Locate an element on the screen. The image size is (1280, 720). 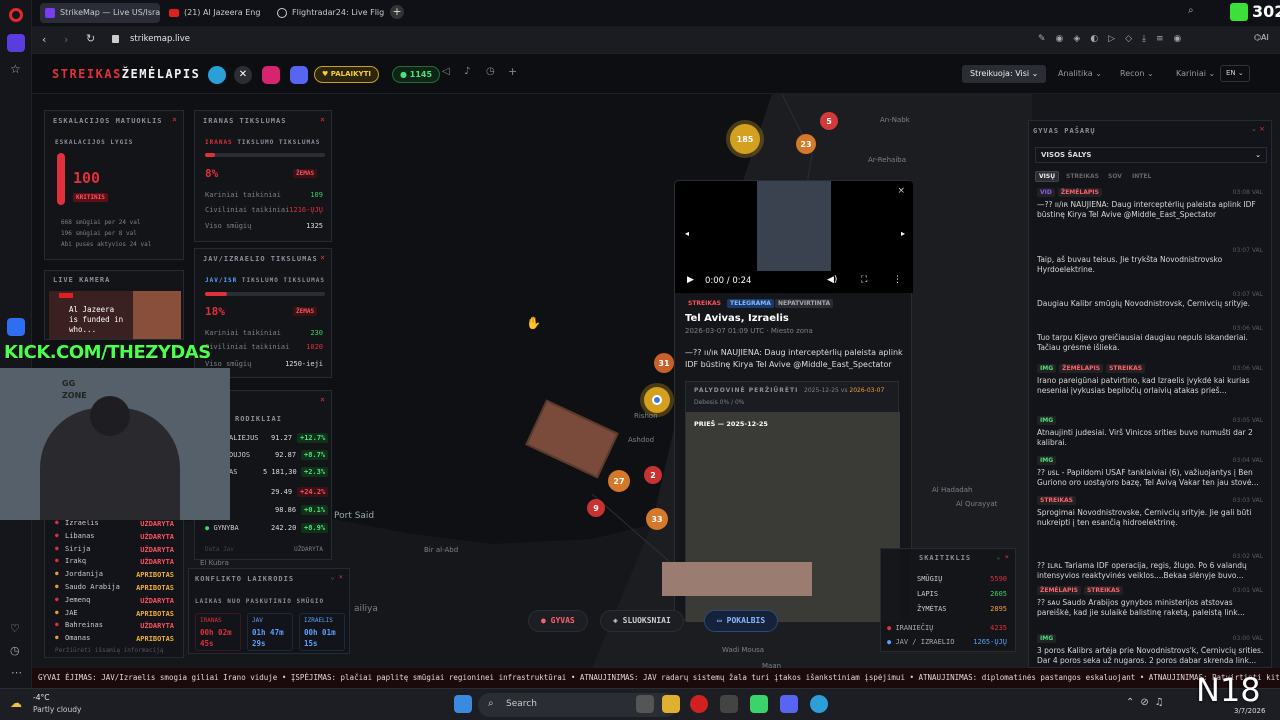
ai-icon: ⌬AI is located at coordinates (1261, 37).